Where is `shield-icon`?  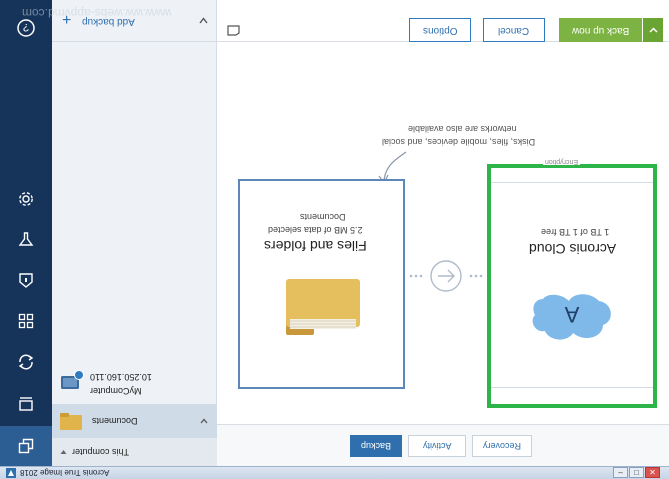 shield-icon is located at coordinates (26, 280).